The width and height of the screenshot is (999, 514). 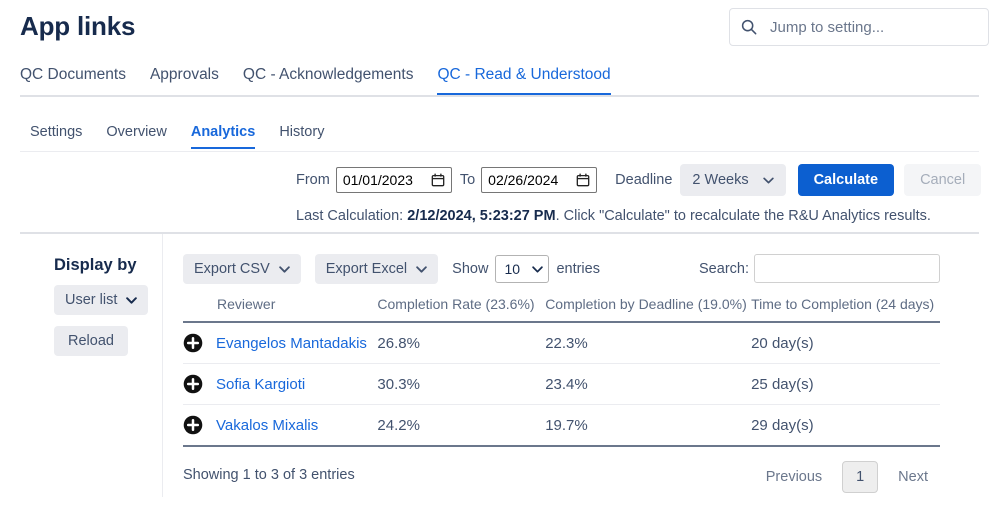 What do you see at coordinates (223, 136) in the screenshot?
I see `subtab-analytics: Analytics` at bounding box center [223, 136].